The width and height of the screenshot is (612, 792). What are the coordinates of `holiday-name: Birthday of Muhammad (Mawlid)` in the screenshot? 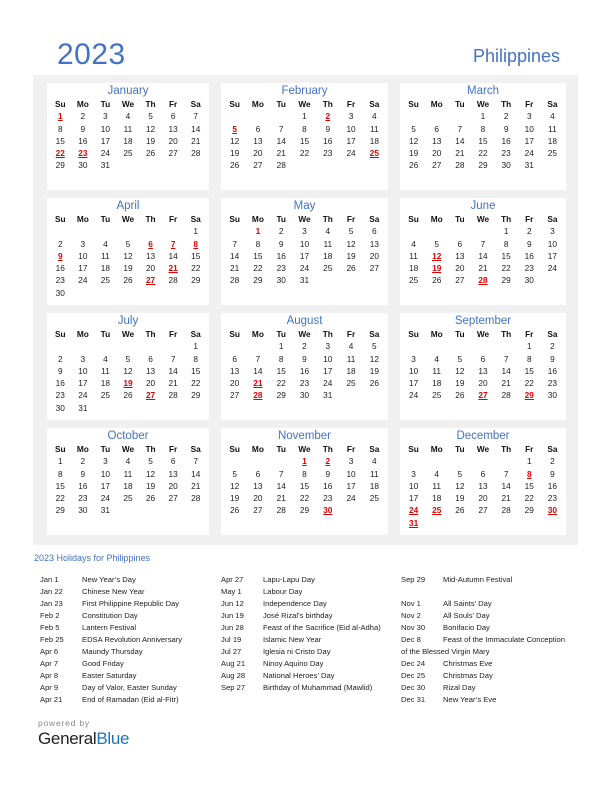 It's located at (318, 687).